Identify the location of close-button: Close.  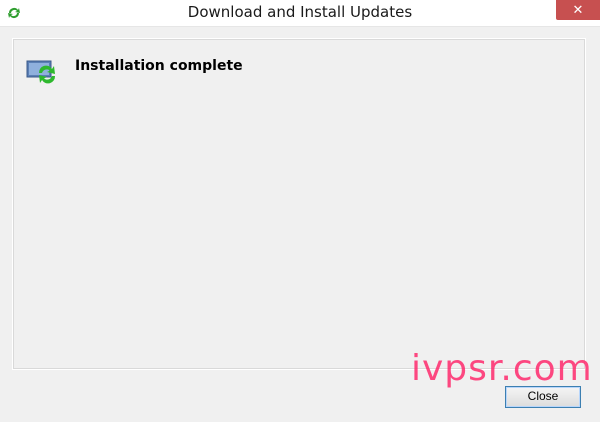
(543, 397).